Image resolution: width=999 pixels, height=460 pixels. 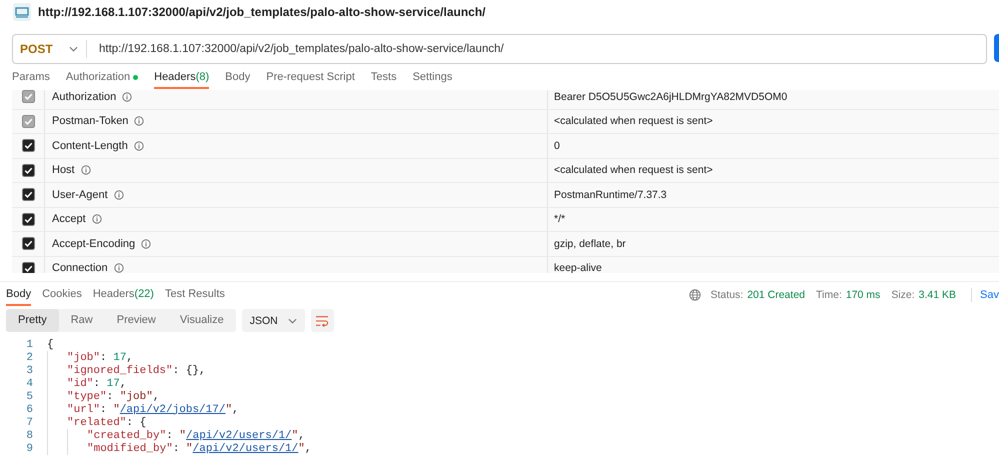 I want to click on response-tab: Test Results, so click(x=194, y=296).